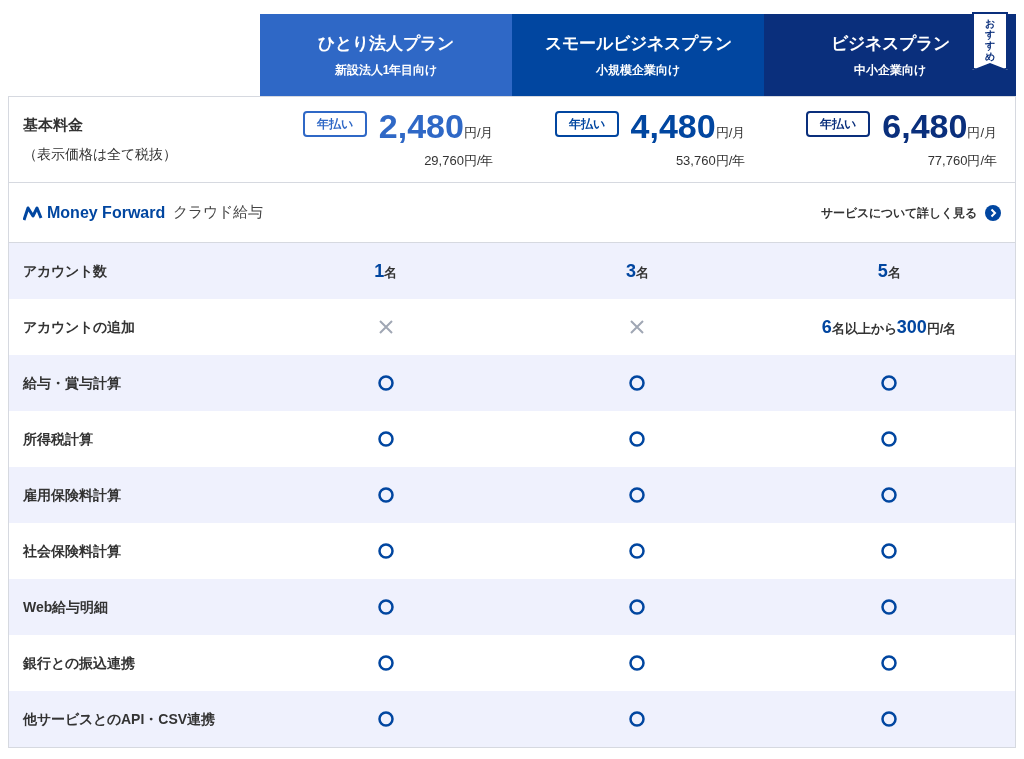 This screenshot has height=759, width=1024. I want to click on price-label: 基本料金, so click(53, 124).